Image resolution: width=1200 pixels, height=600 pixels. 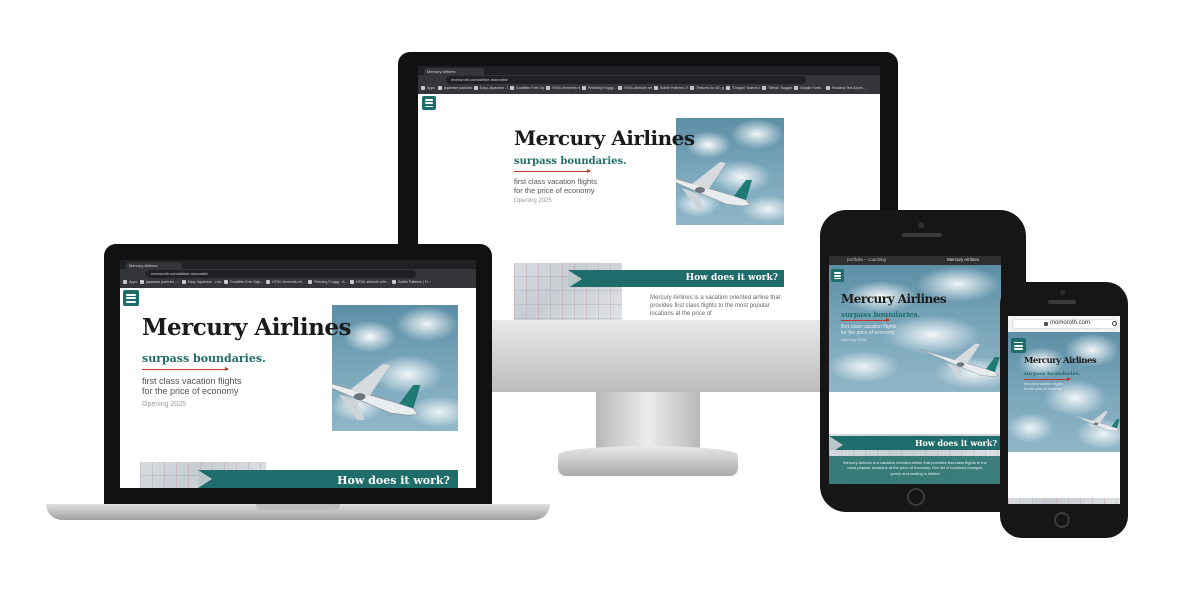 I want to click on phone-url-bar: momoroth.com, so click(x=1064, y=324).